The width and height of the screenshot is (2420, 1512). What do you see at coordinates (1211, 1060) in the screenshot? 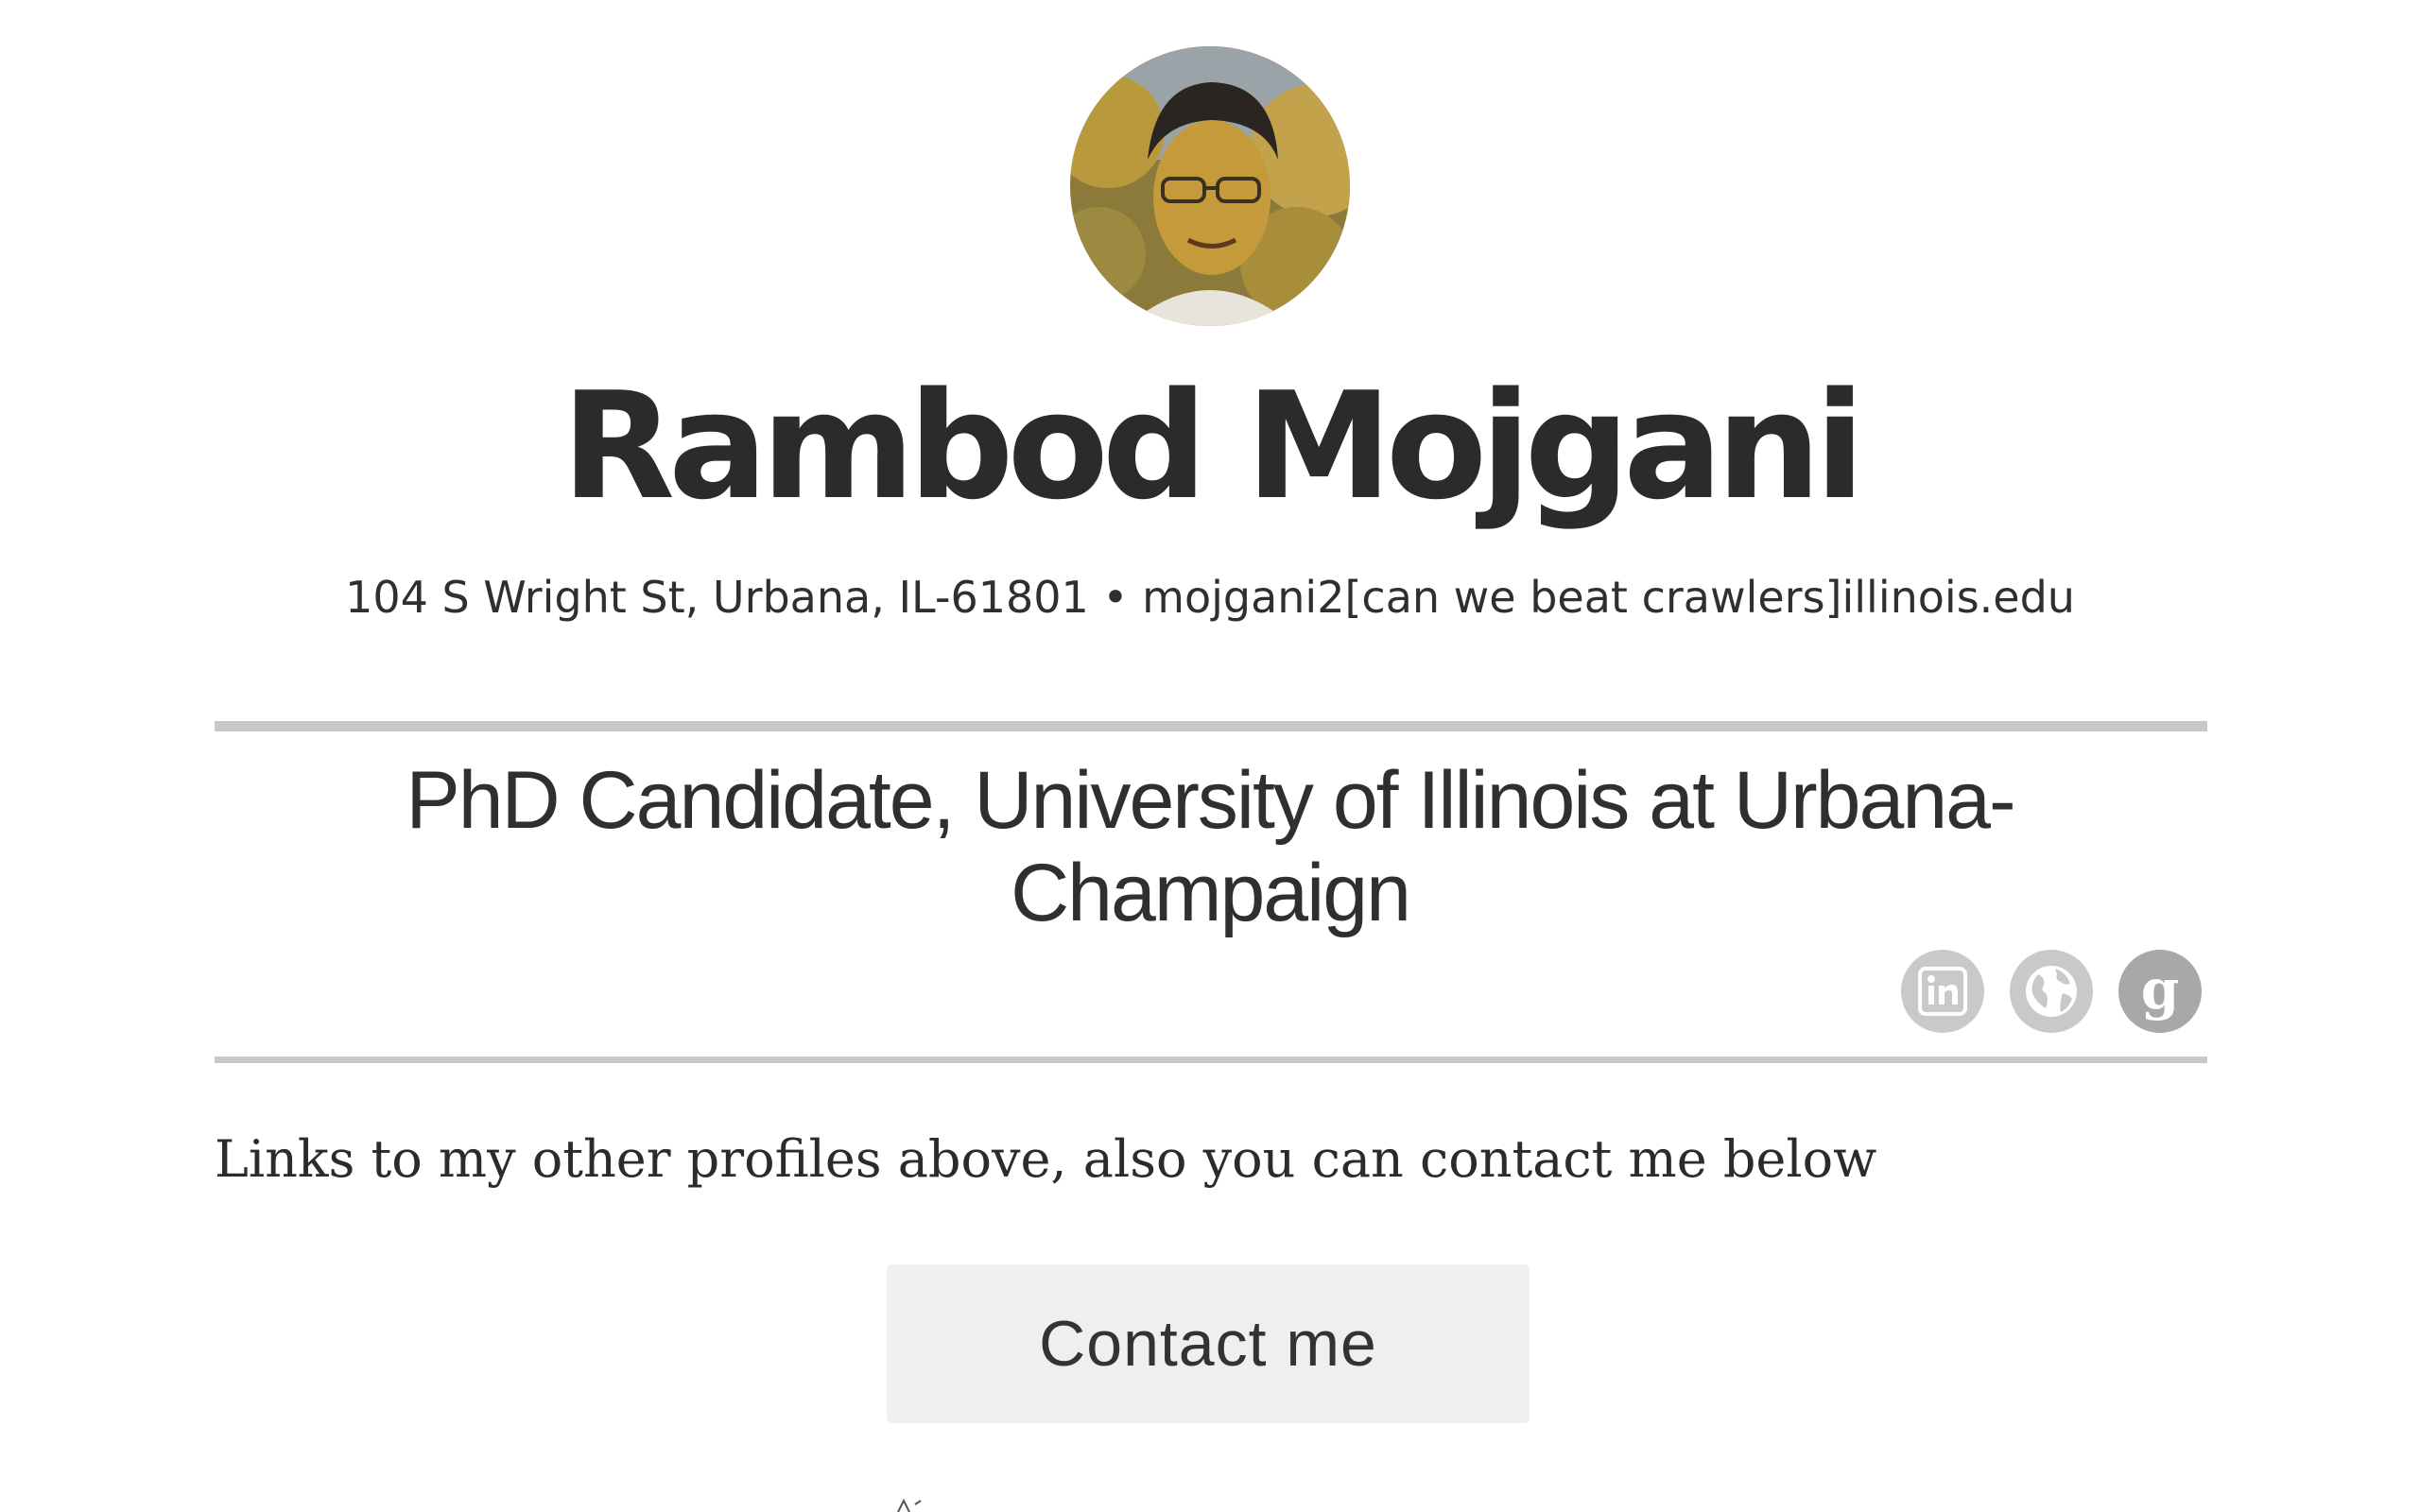
I see `bottom-divider` at bounding box center [1211, 1060].